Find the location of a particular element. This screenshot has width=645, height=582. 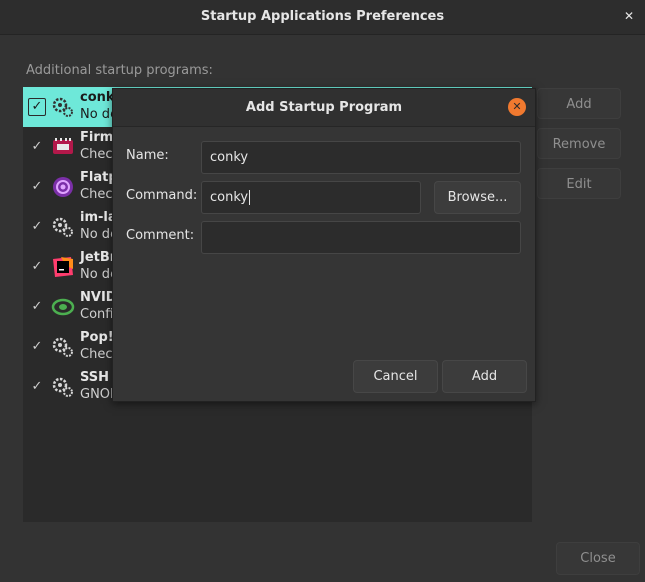

jetbrains-icon is located at coordinates (63, 267).